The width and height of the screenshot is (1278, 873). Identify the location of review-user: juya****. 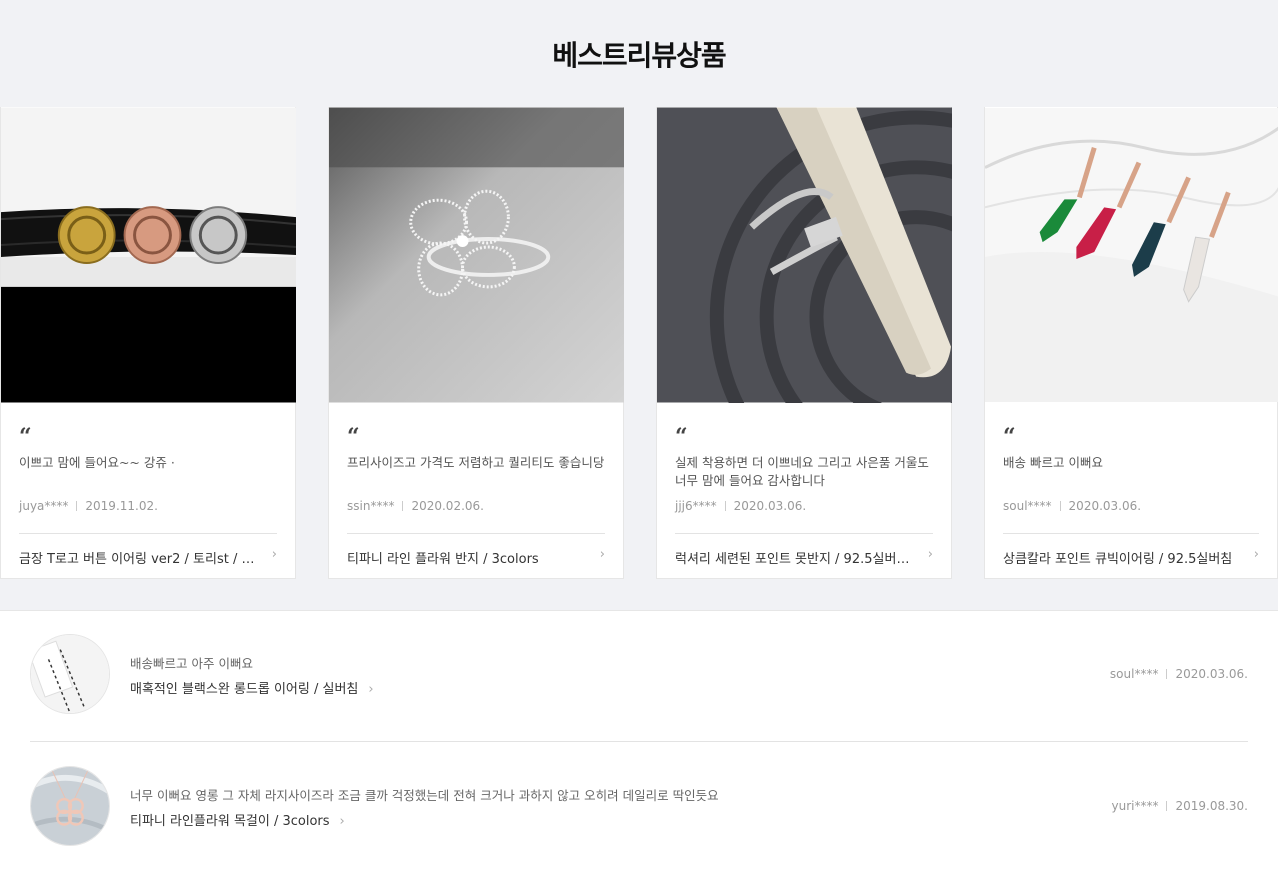
(44, 506).